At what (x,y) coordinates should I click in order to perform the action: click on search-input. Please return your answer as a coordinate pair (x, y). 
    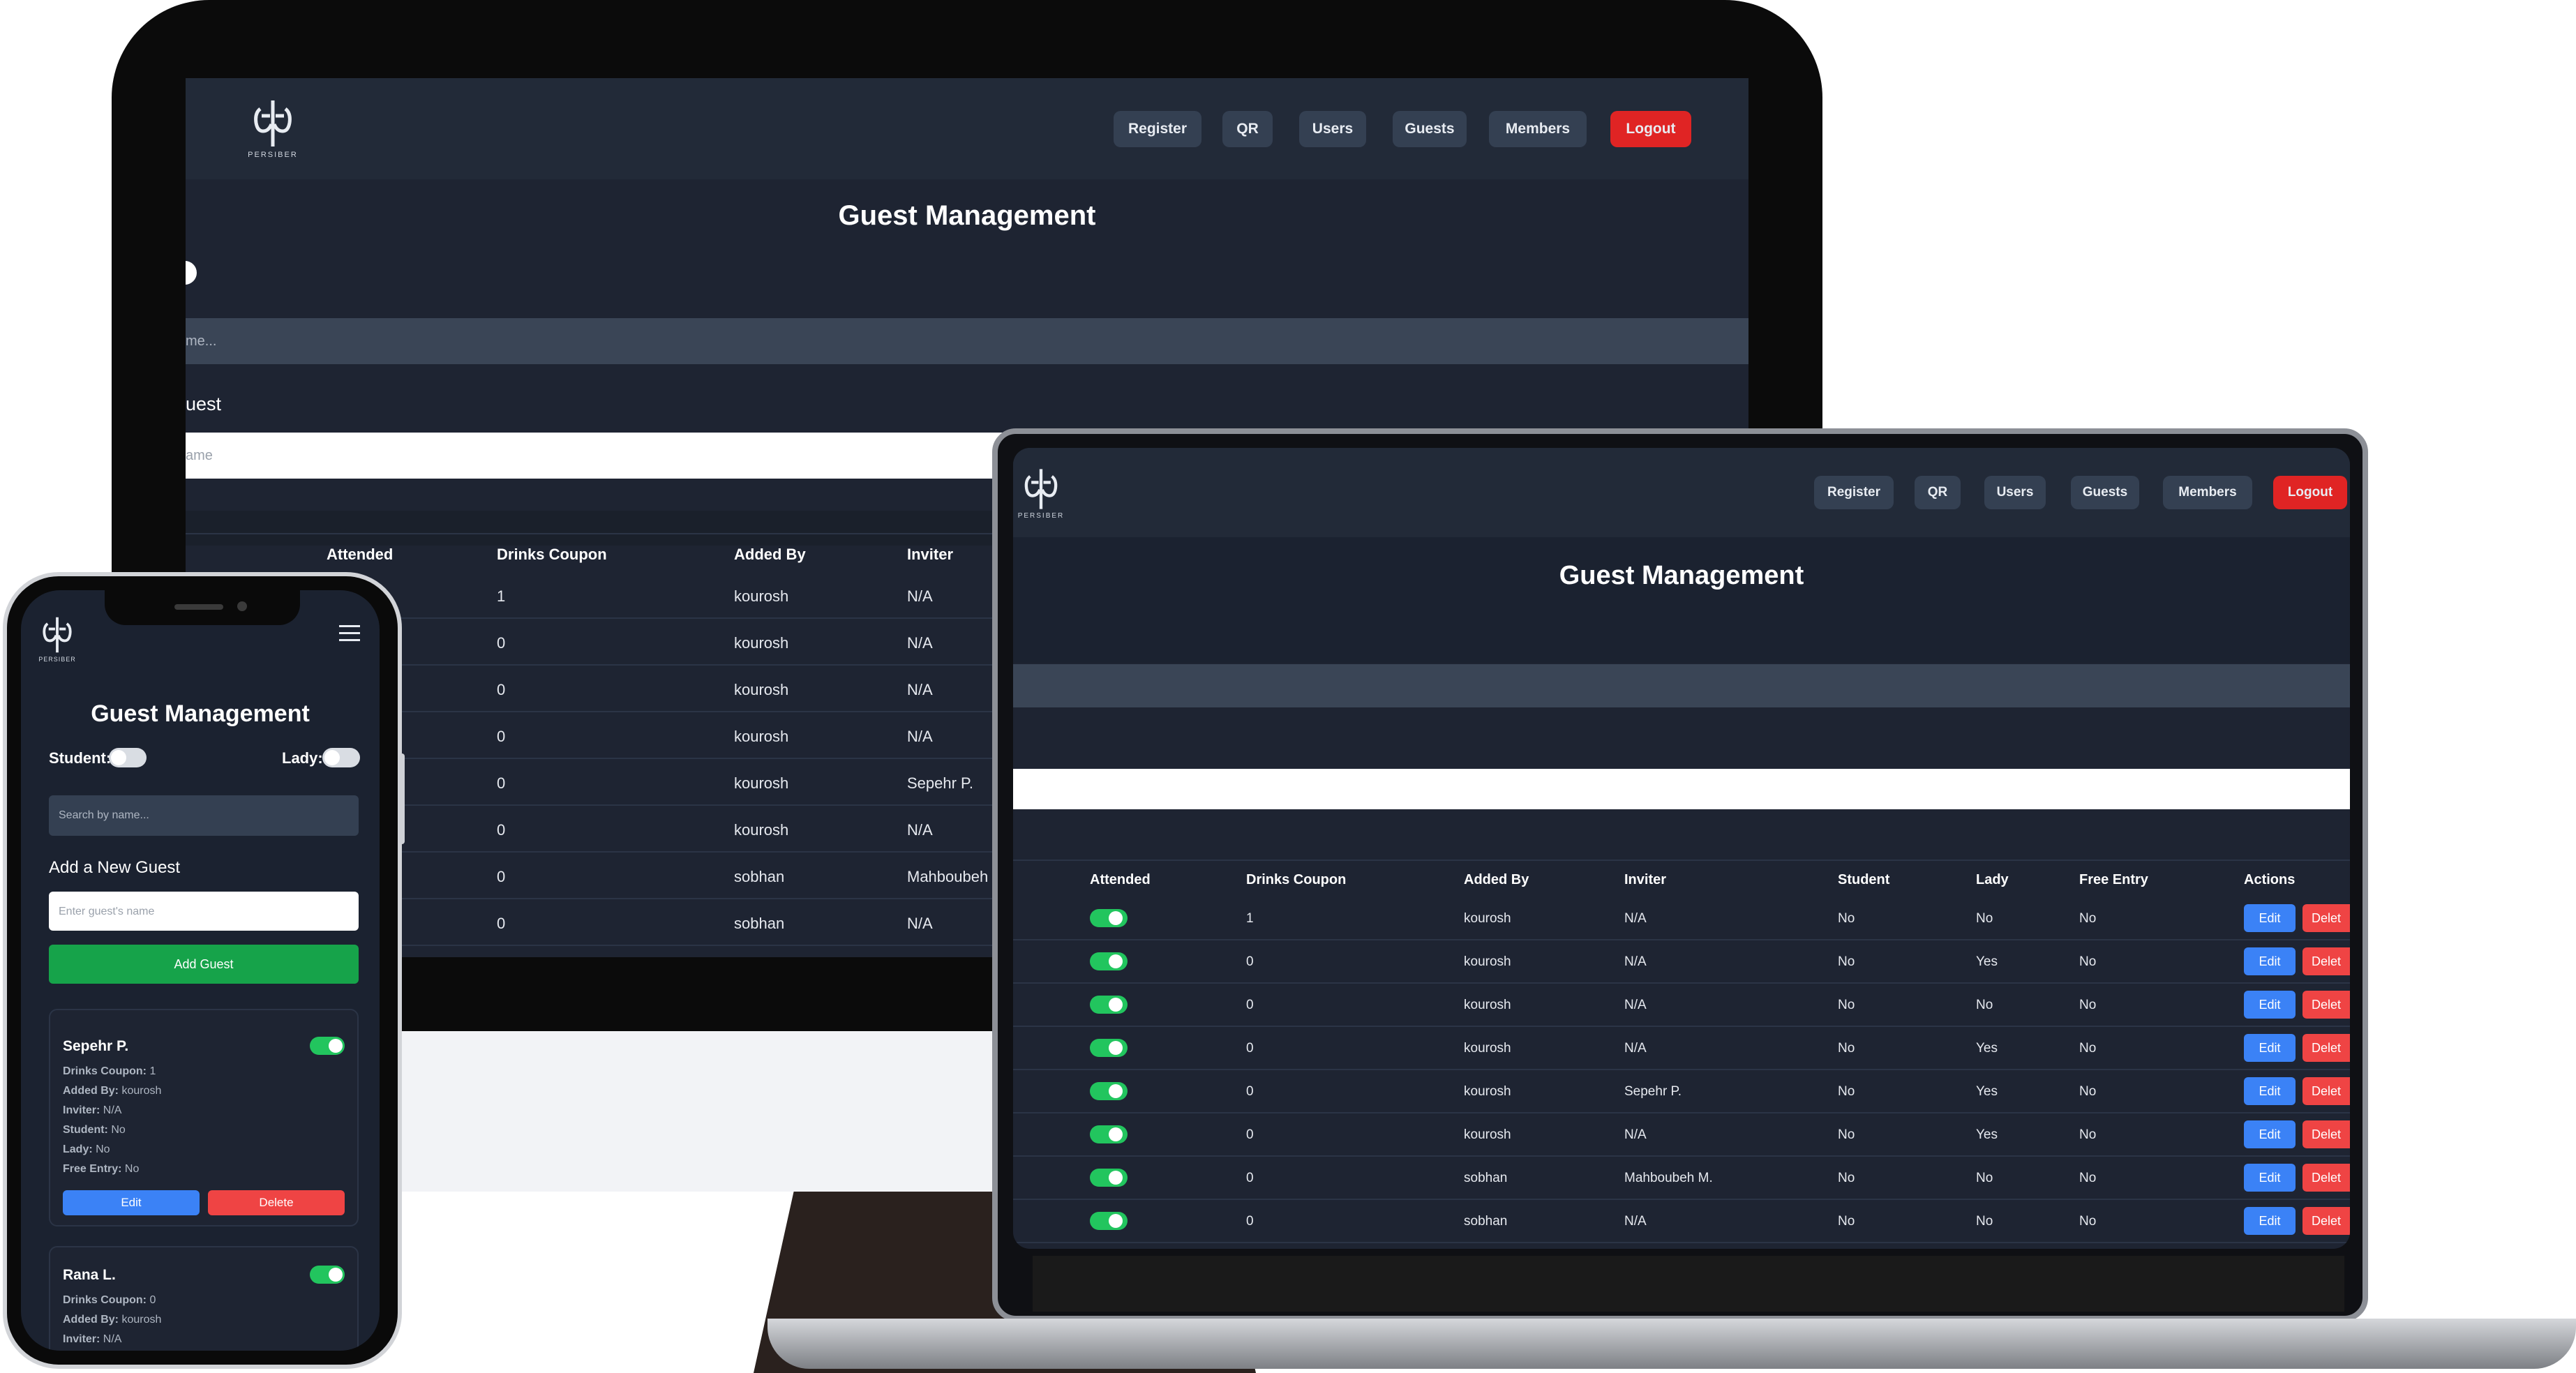
    Looking at the image, I should click on (1681, 685).